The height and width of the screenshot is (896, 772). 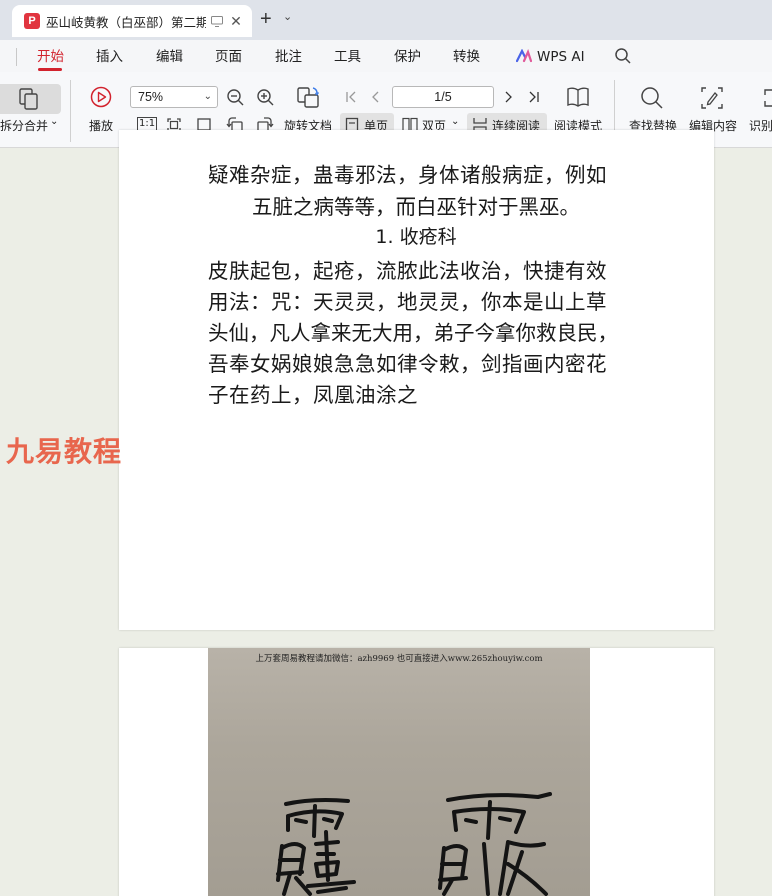 I want to click on talisman-drawing, so click(x=414, y=844).